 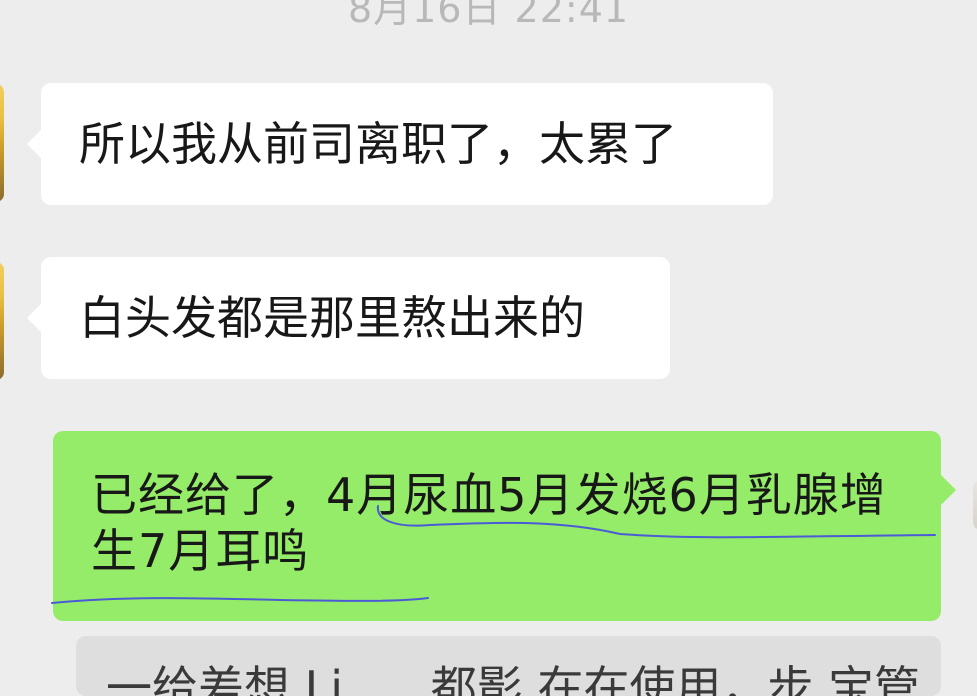 I want to click on chat-timestamp: 8月16日 22:41, so click(x=488, y=15).